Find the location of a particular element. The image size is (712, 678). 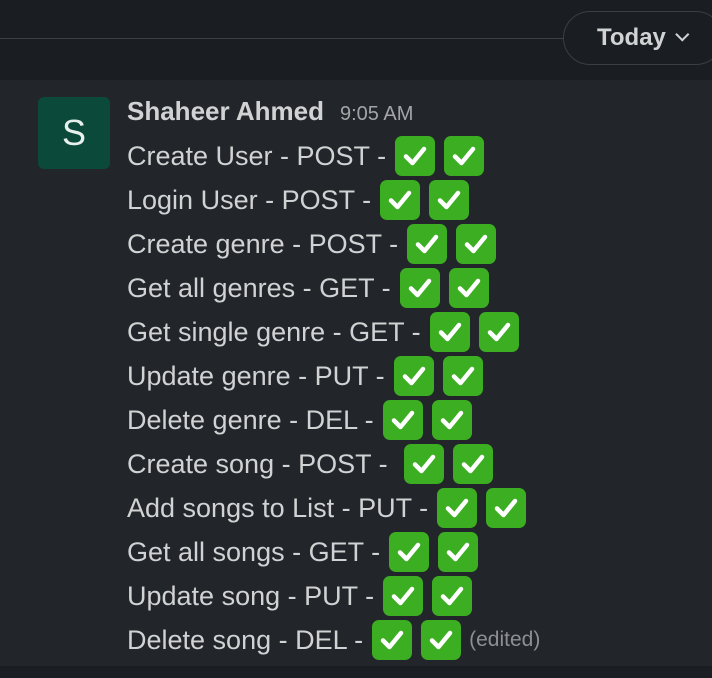

message-line-text: Create song - POST - is located at coordinates (261, 463).